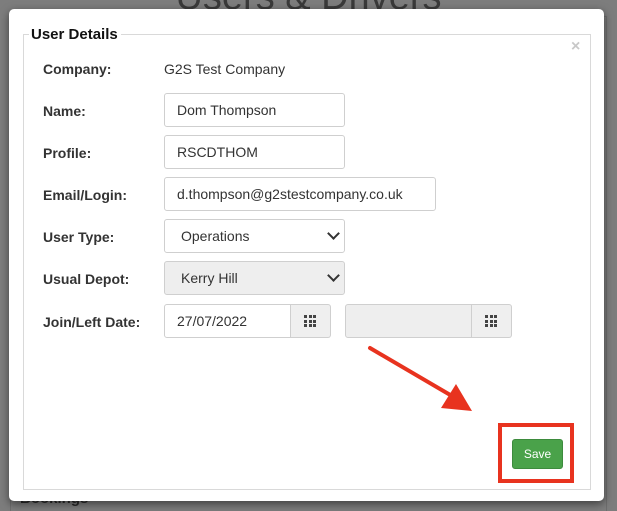 Image resolution: width=617 pixels, height=511 pixels. What do you see at coordinates (215, 236) in the screenshot?
I see `user-type-selected: Operations` at bounding box center [215, 236].